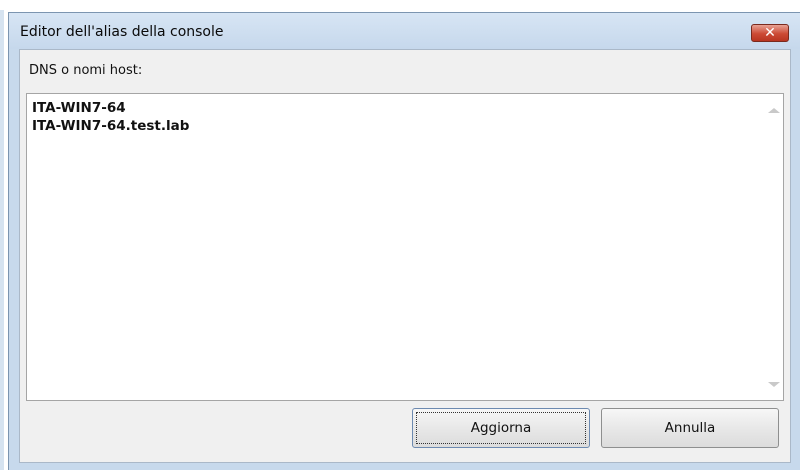 This screenshot has width=800, height=470. Describe the element at coordinates (2, 240) in the screenshot. I see `background-window-edge` at that location.